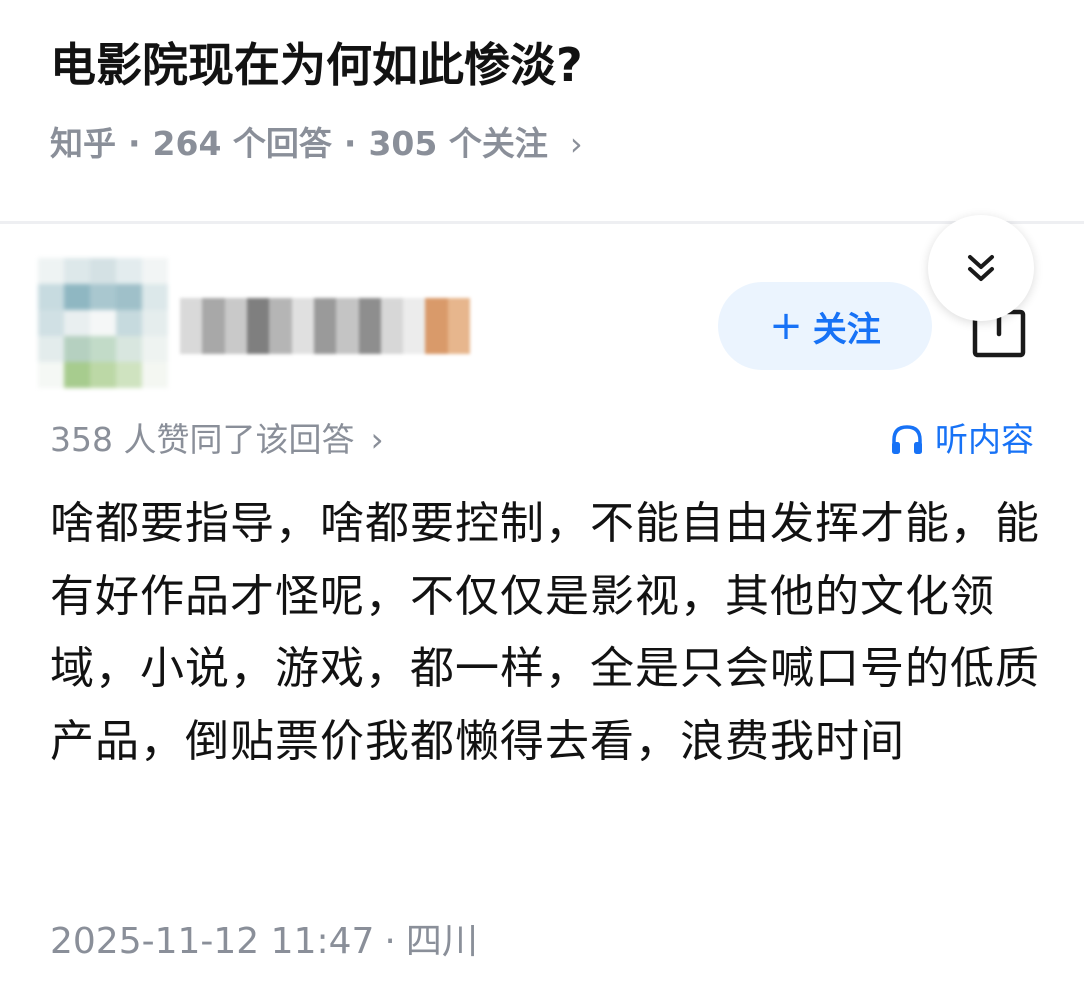 The image size is (1084, 986). What do you see at coordinates (202, 439) in the screenshot?
I see `vote-count: 358 人赞同了该回答` at bounding box center [202, 439].